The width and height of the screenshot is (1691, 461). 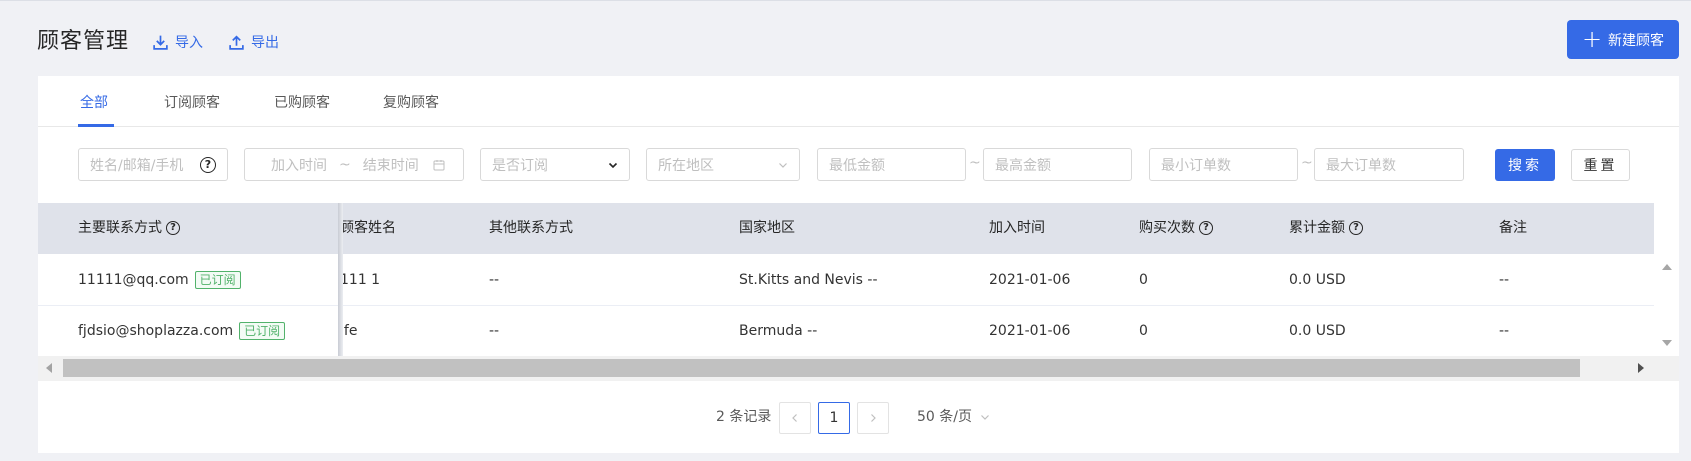 What do you see at coordinates (302, 103) in the screenshot?
I see `tab-purchased: 已购顾客` at bounding box center [302, 103].